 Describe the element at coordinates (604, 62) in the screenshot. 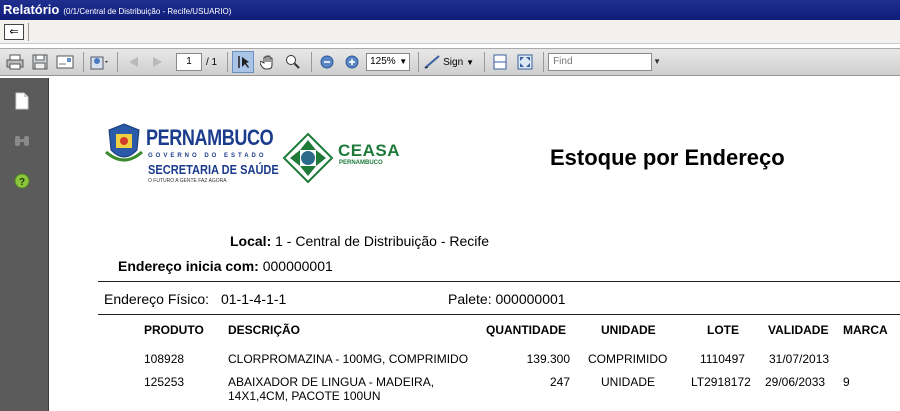

I see `find-input: Find ▼` at that location.